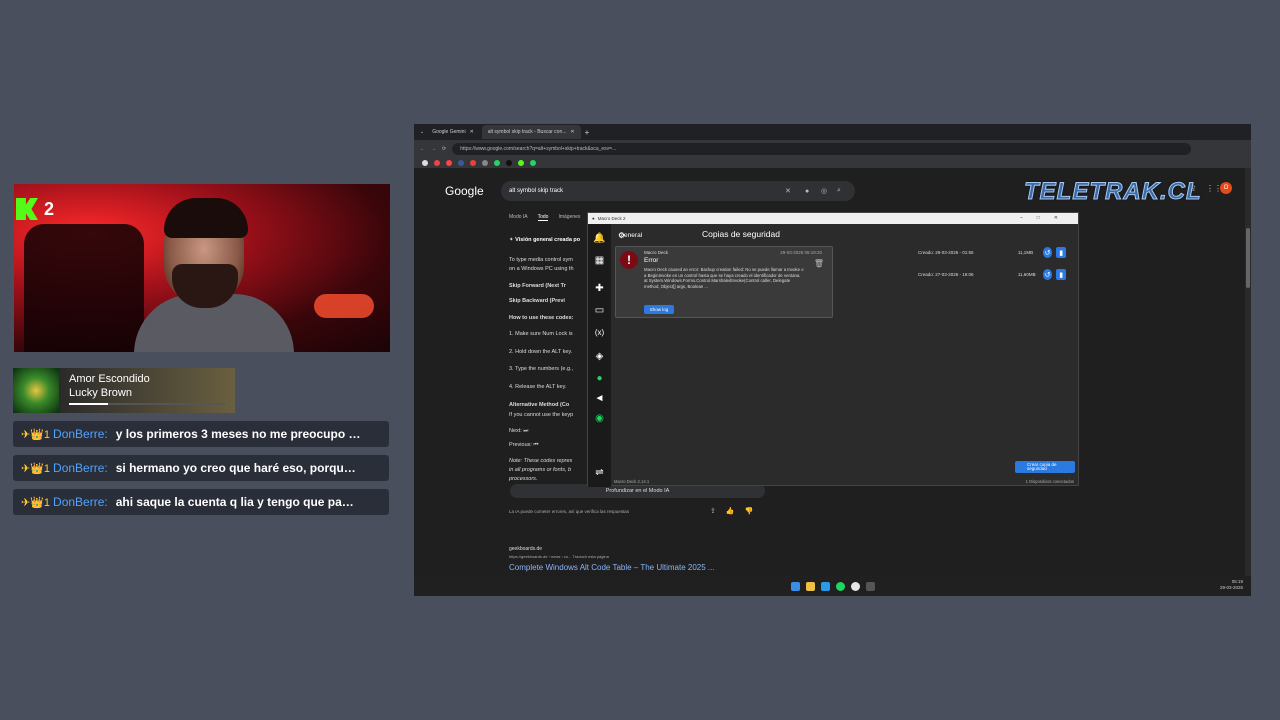 The image size is (1280, 720). What do you see at coordinates (541, 415) in the screenshot?
I see `overview-line: If you cannot use the keyp` at bounding box center [541, 415].